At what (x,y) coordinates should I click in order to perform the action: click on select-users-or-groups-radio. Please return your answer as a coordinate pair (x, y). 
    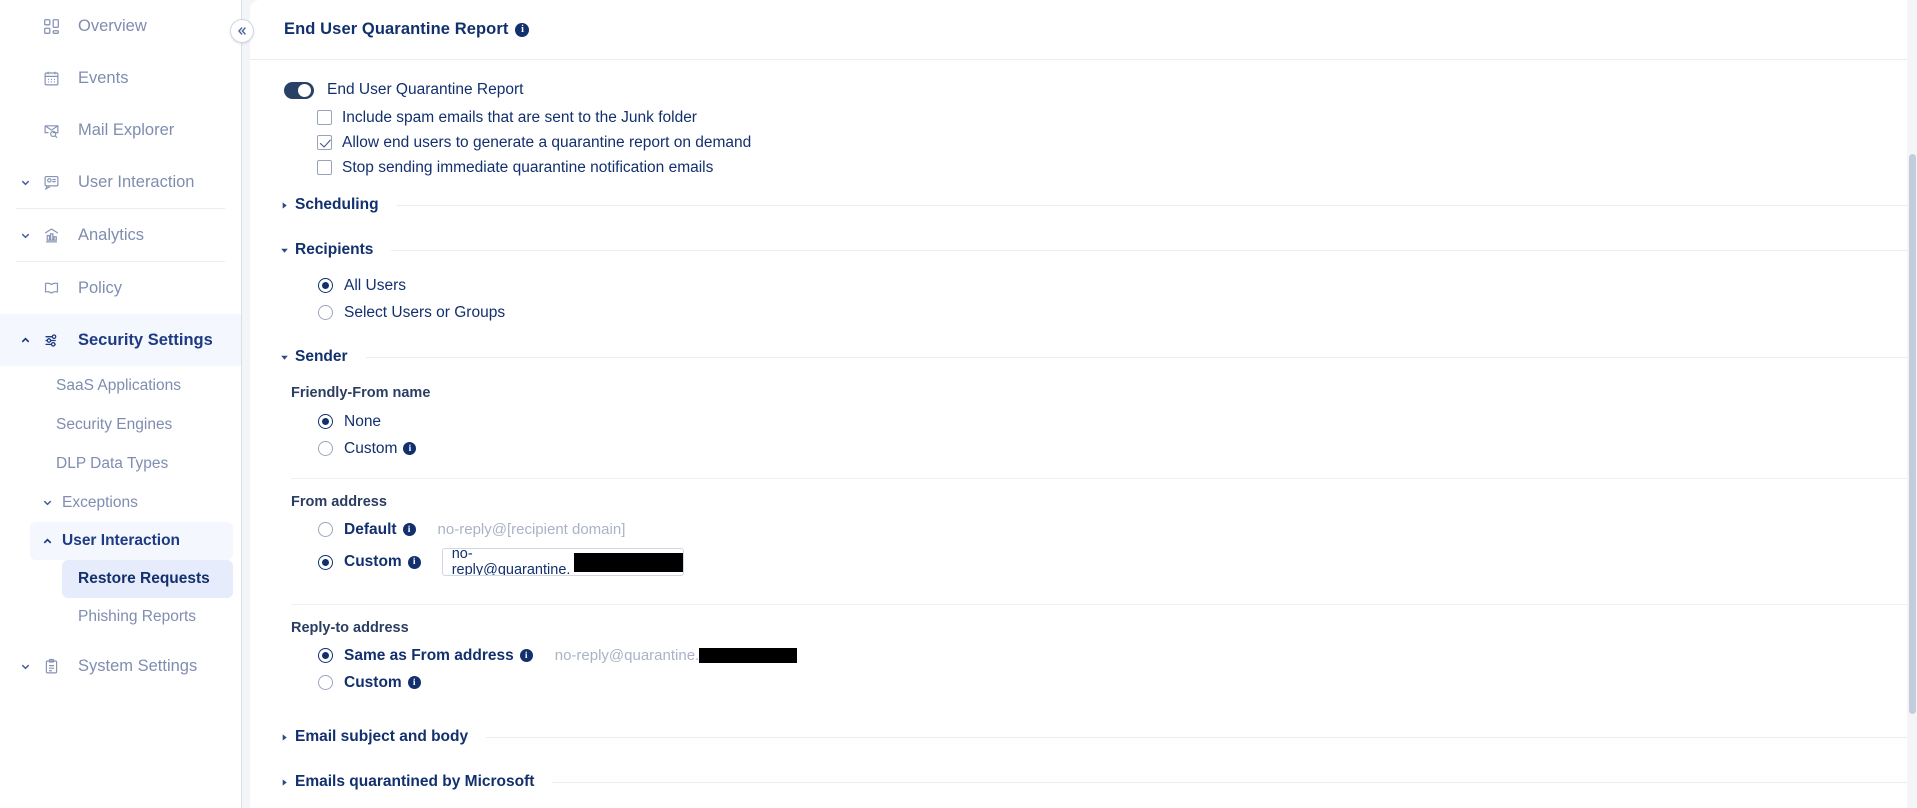
    Looking at the image, I should click on (325, 312).